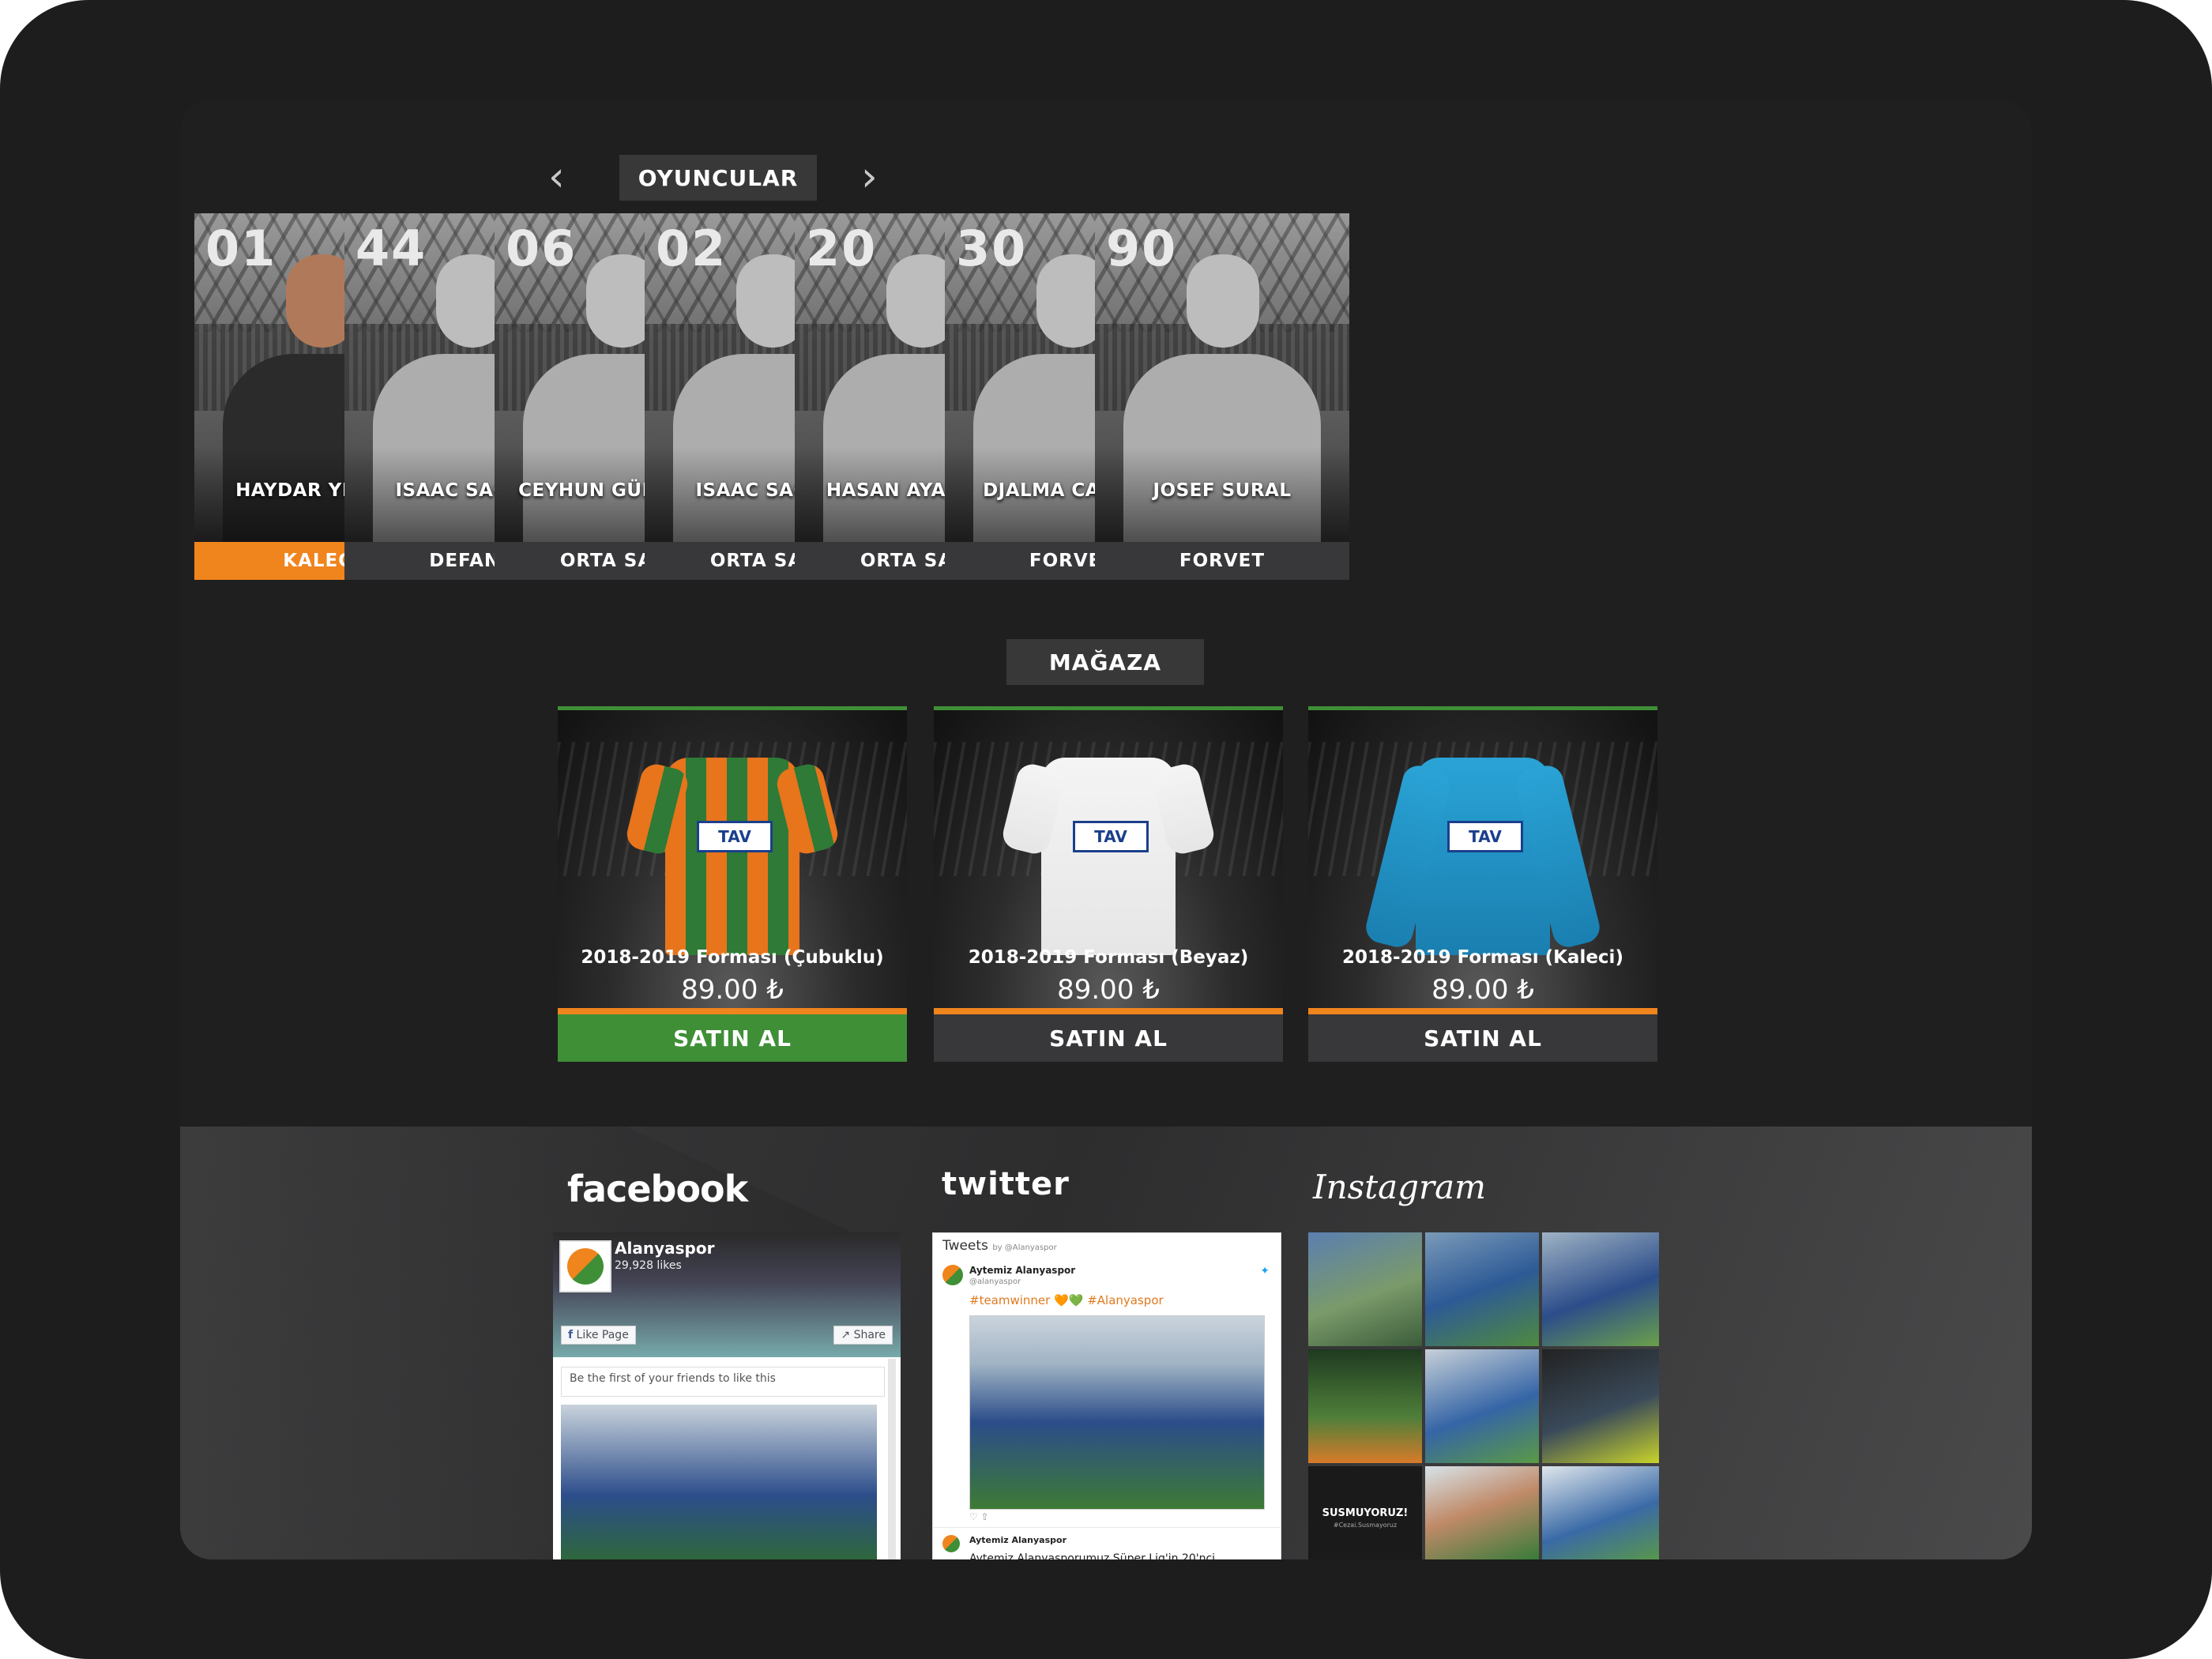 The image size is (2212, 1659). What do you see at coordinates (953, 1275) in the screenshot?
I see `tweet-avatar` at bounding box center [953, 1275].